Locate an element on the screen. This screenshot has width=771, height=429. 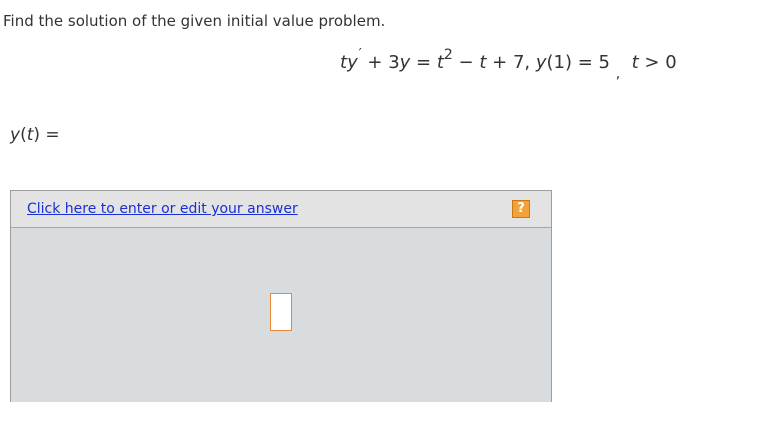
answer-y: y is located at coordinates (15, 135).